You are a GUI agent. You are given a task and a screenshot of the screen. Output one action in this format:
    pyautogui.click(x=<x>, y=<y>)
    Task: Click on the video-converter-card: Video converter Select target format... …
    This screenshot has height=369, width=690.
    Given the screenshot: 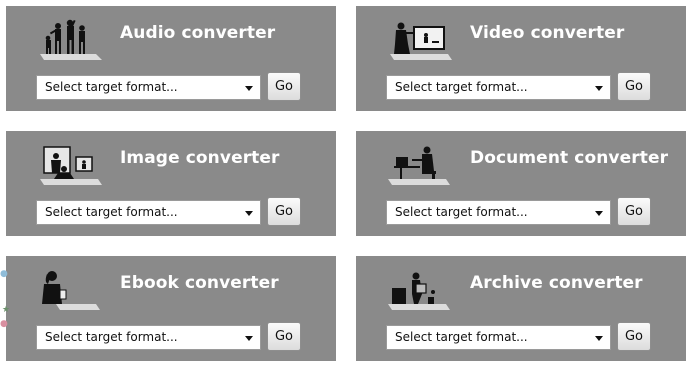 What is the action you would take?
    pyautogui.click(x=521, y=58)
    